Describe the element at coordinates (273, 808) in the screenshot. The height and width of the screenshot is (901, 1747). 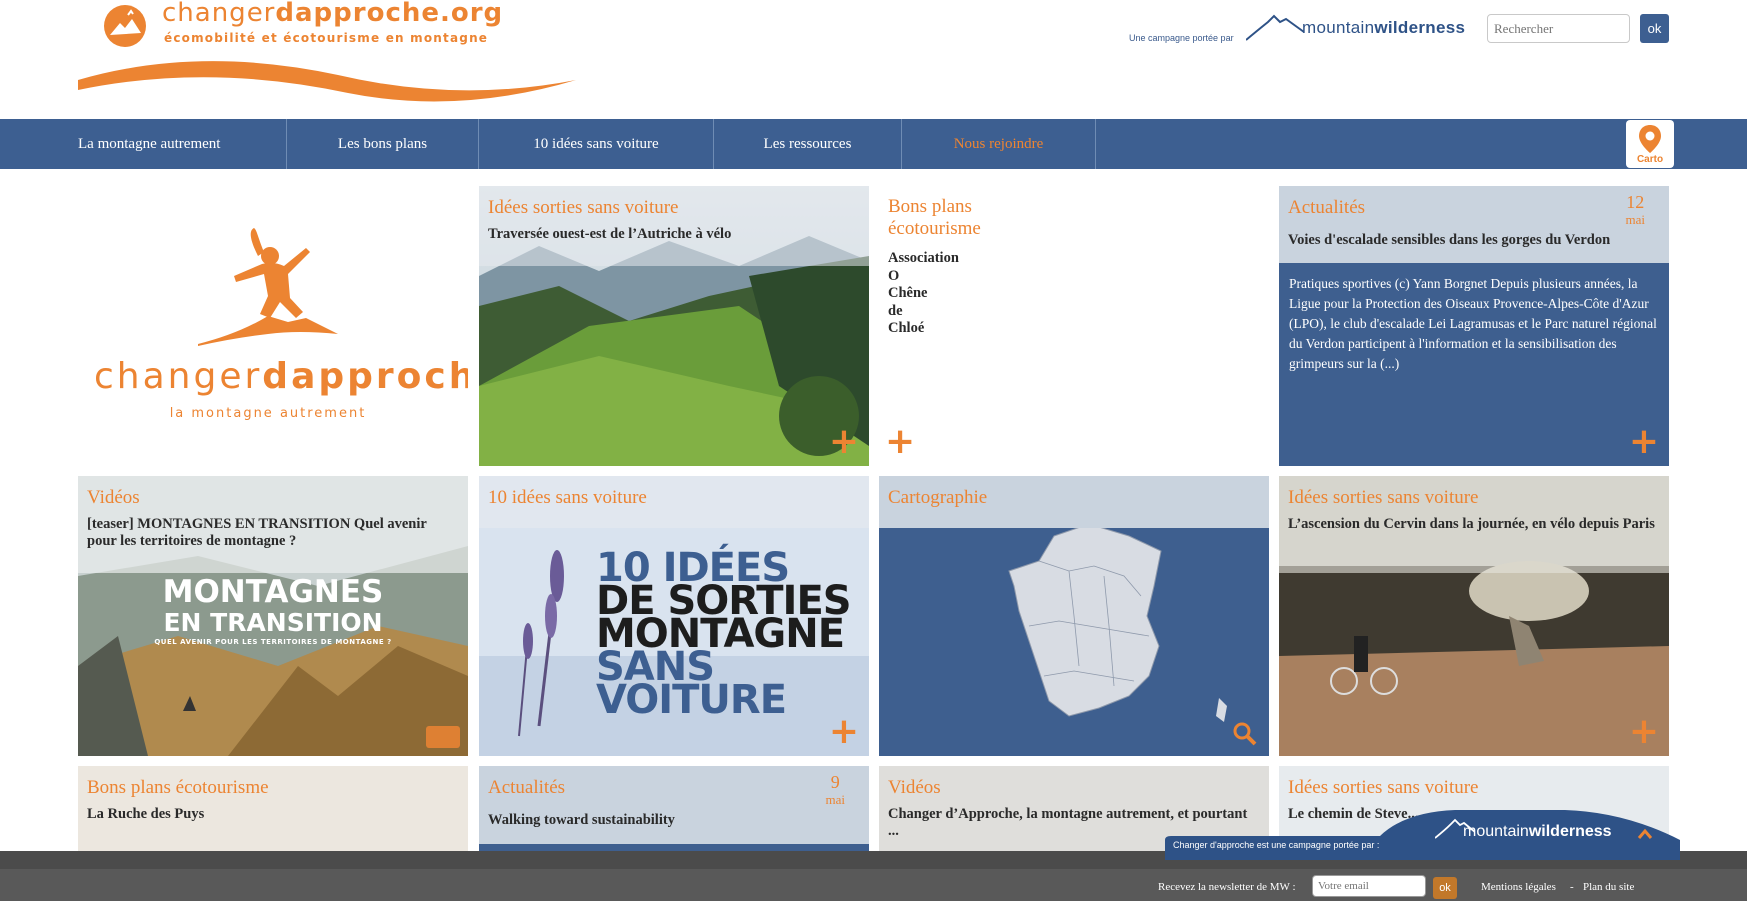
I see `tile-ruche-des-puys: Bons plans écotourisme La Ruche des Puys` at that location.